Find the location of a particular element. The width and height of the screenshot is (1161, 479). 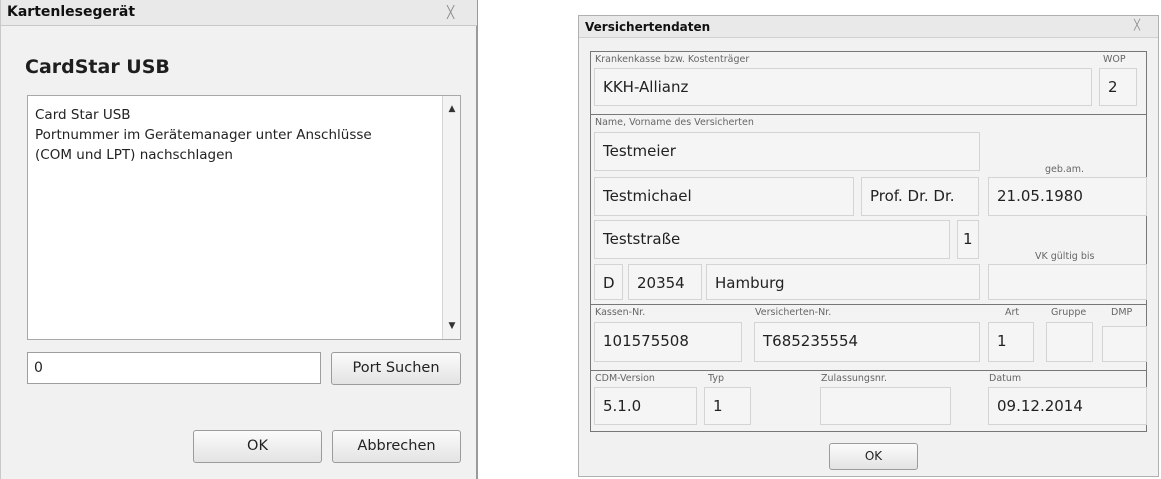

zip-field: 20354 is located at coordinates (665, 282).